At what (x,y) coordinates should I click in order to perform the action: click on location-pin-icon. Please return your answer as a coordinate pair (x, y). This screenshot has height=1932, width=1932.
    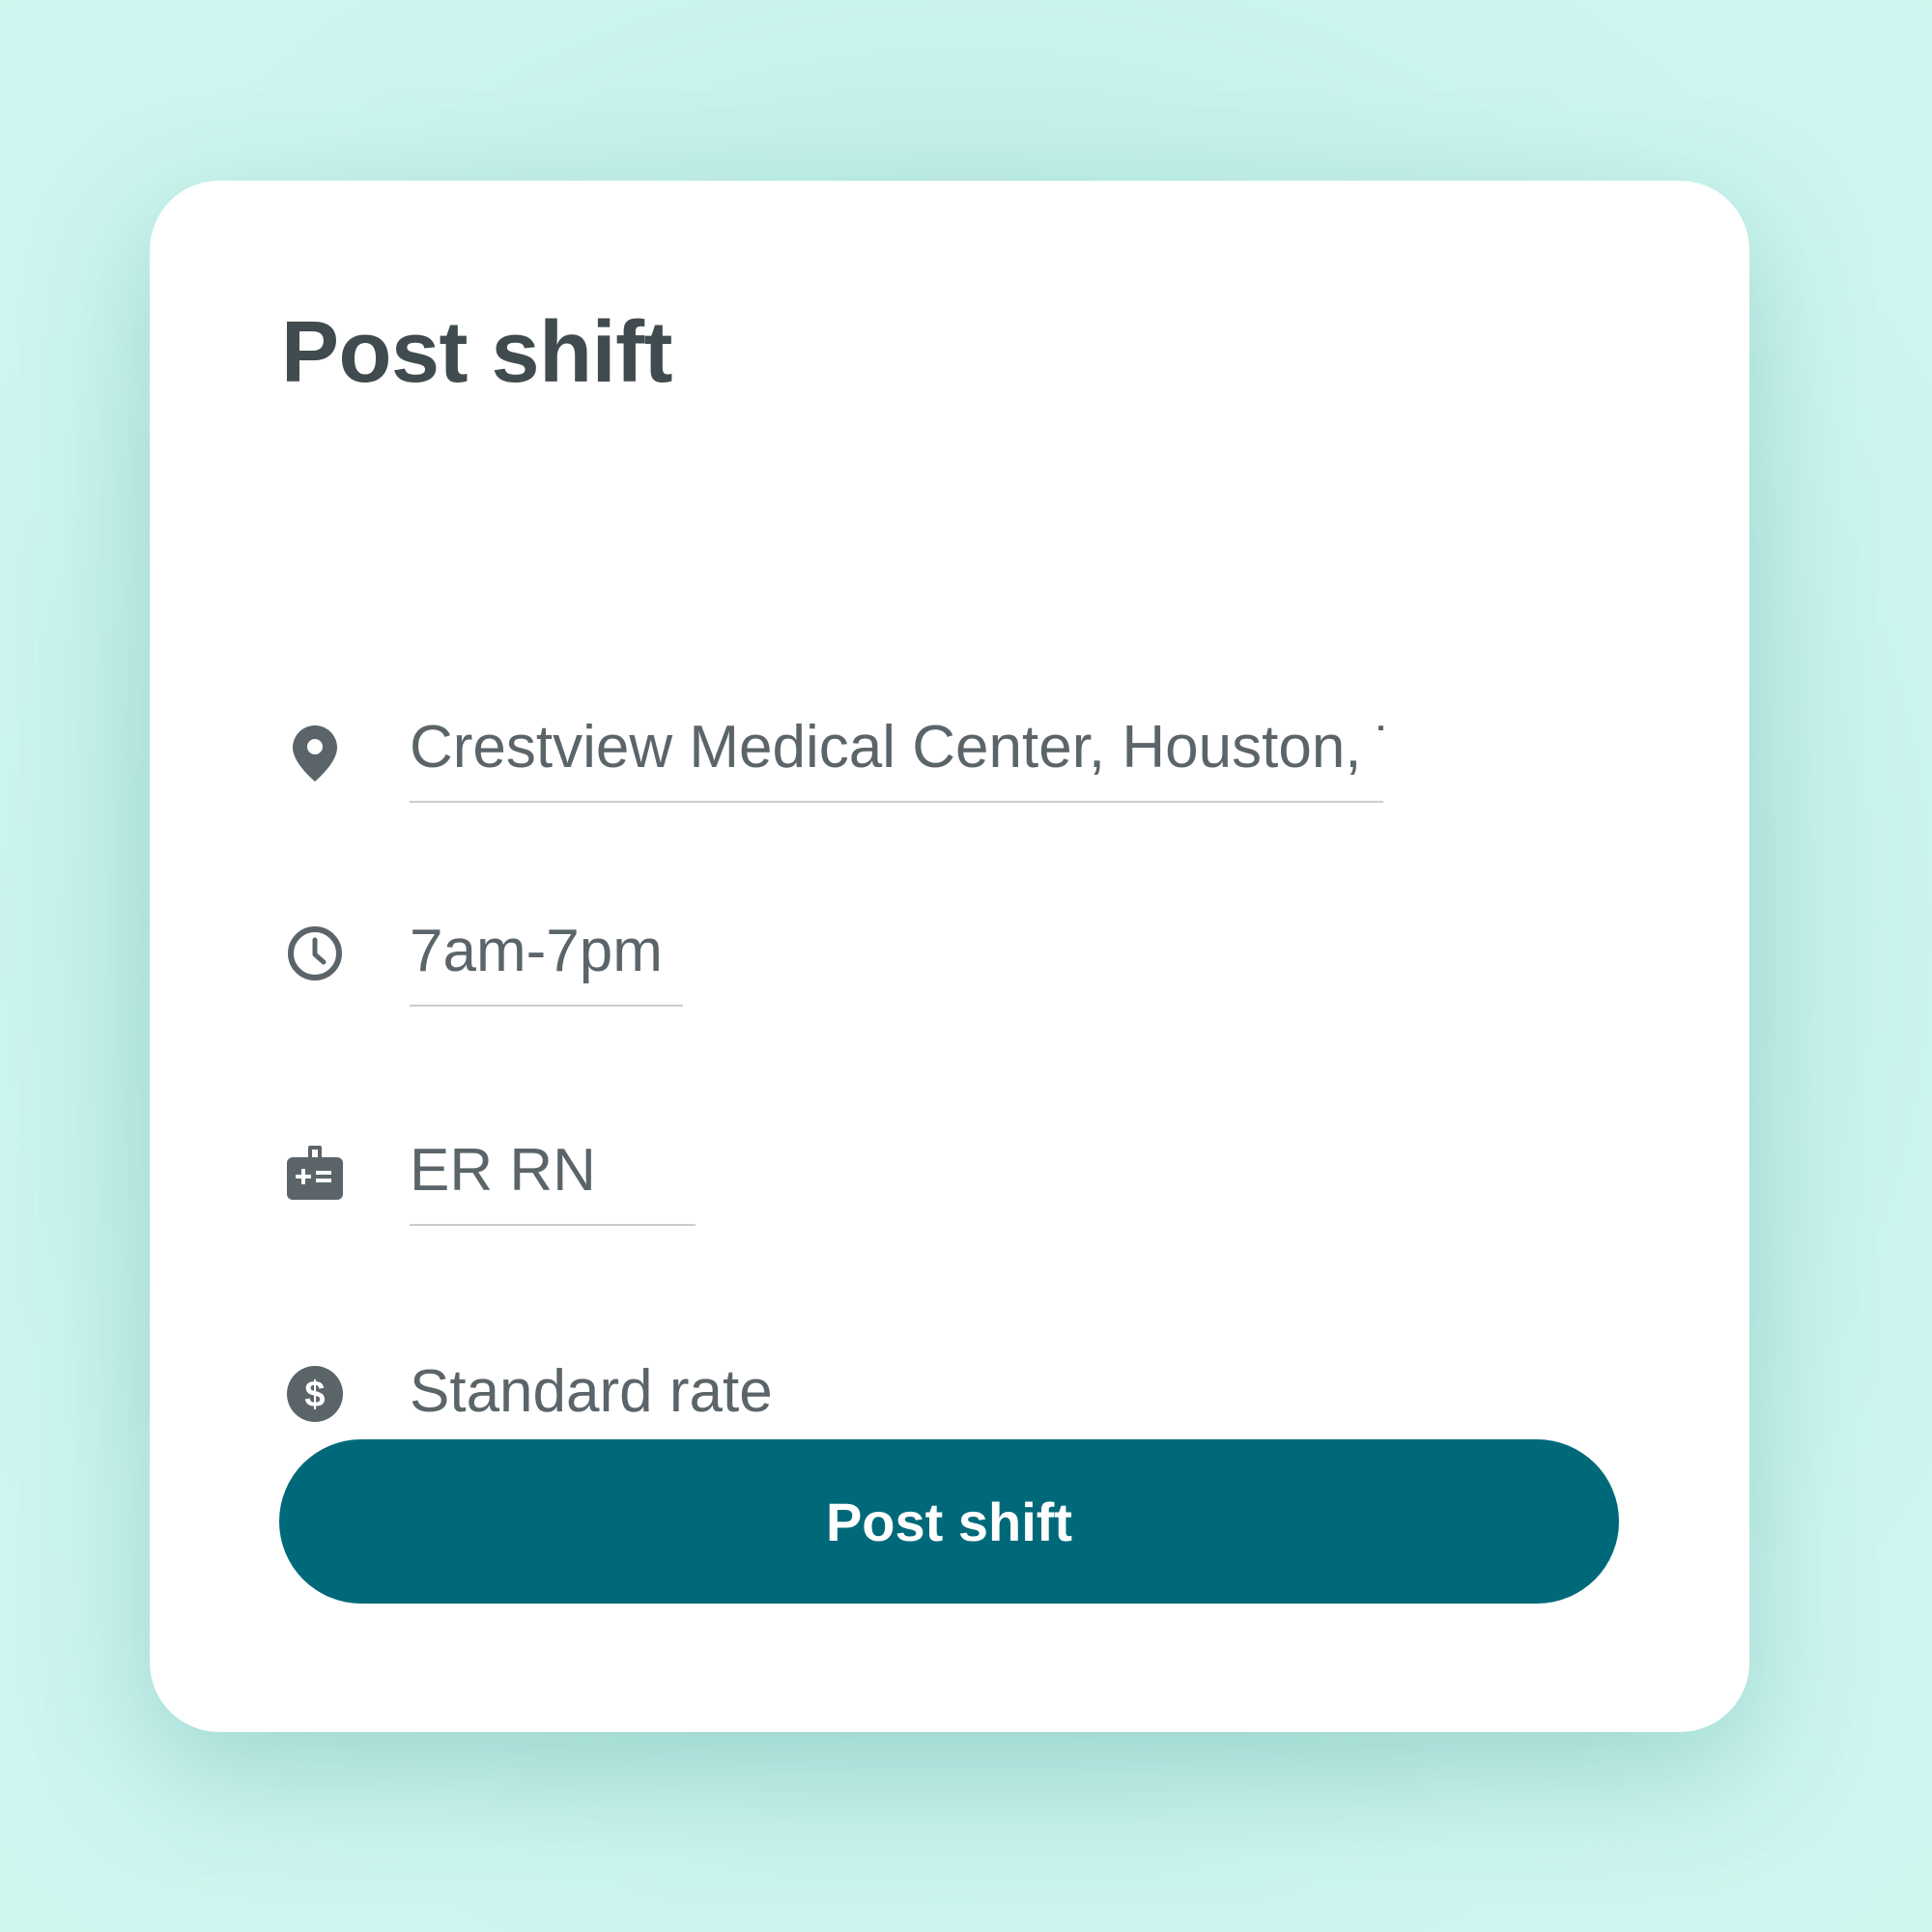
    Looking at the image, I should click on (315, 753).